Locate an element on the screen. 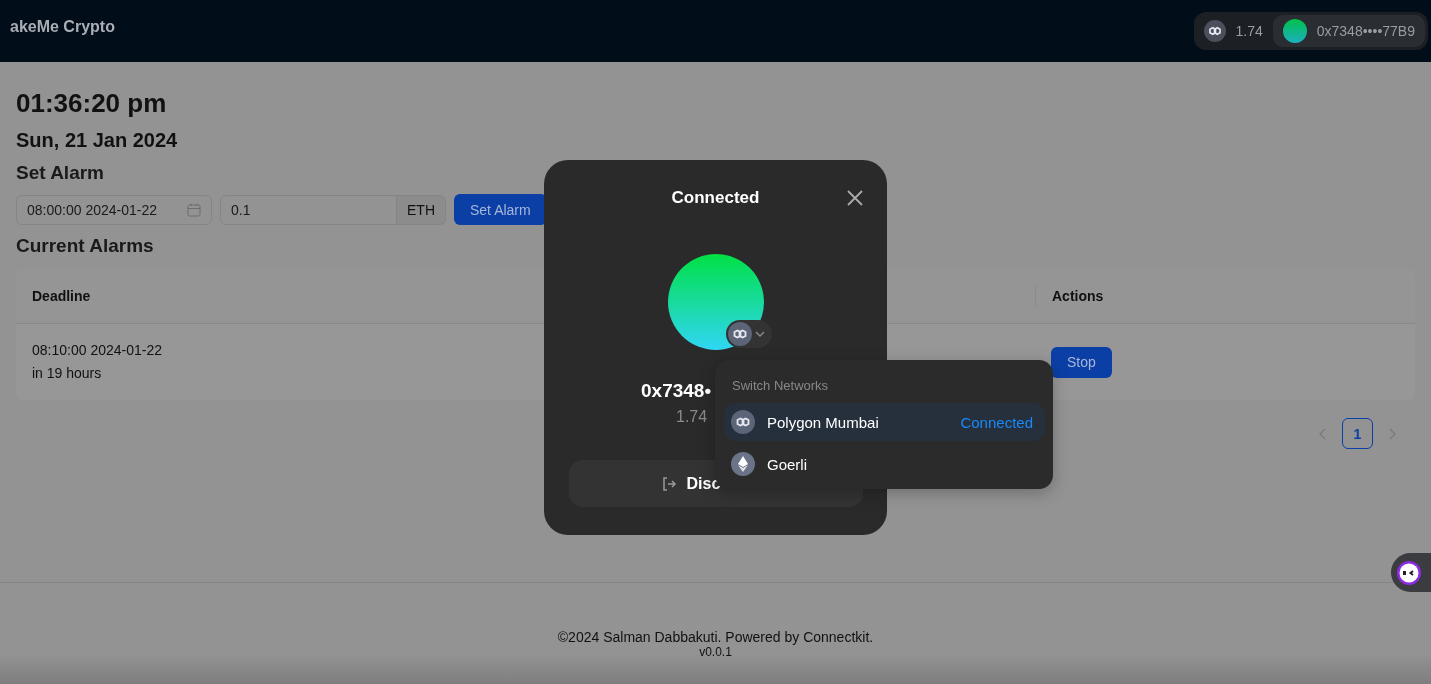 This screenshot has width=1431, height=684. avatar-icon is located at coordinates (1294, 31).